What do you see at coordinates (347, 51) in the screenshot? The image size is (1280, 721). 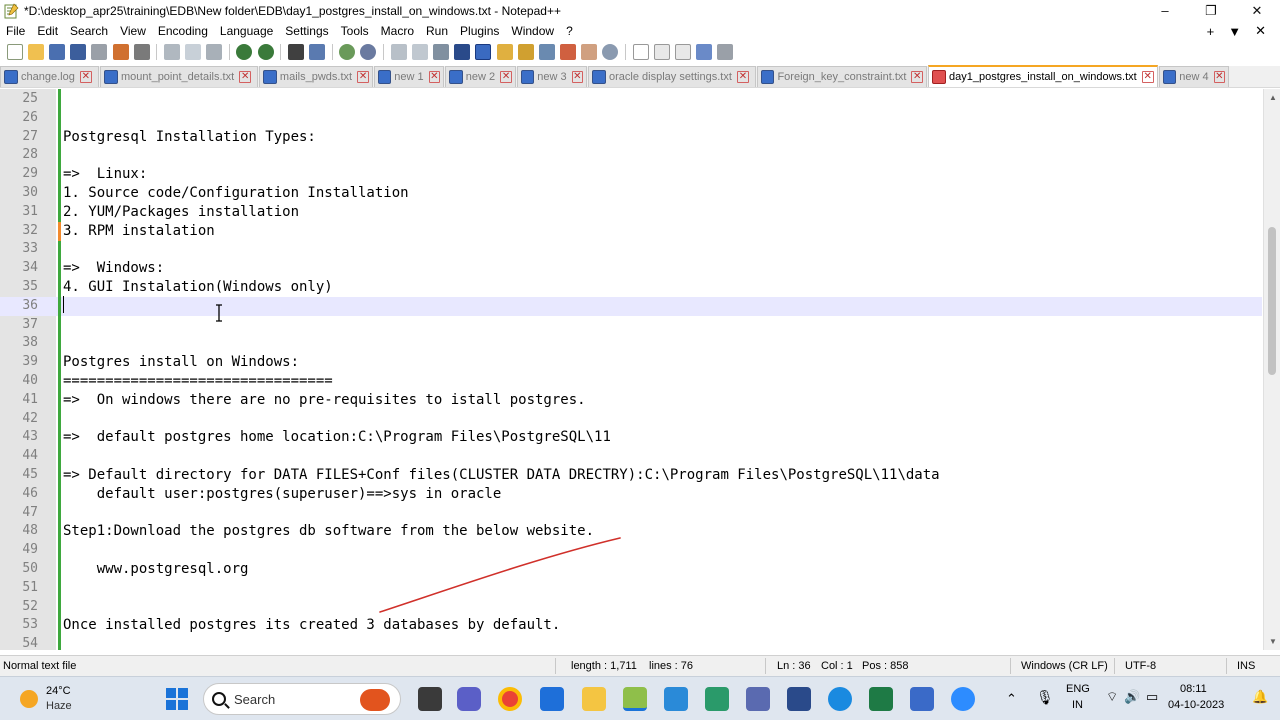 I see `zoom-in-icon` at bounding box center [347, 51].